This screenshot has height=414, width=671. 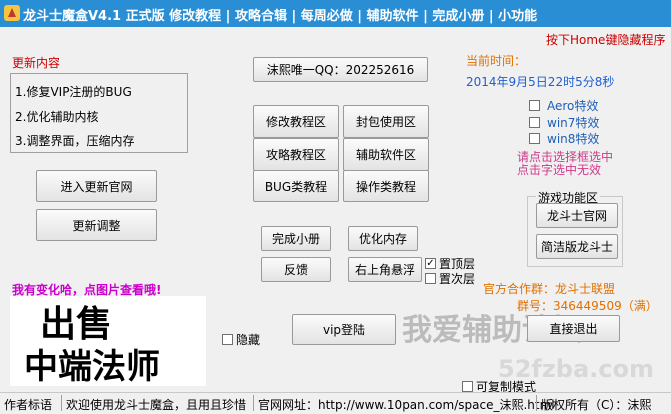 What do you see at coordinates (383, 238) in the screenshot?
I see `optimize-memory-button: 优化内存` at bounding box center [383, 238].